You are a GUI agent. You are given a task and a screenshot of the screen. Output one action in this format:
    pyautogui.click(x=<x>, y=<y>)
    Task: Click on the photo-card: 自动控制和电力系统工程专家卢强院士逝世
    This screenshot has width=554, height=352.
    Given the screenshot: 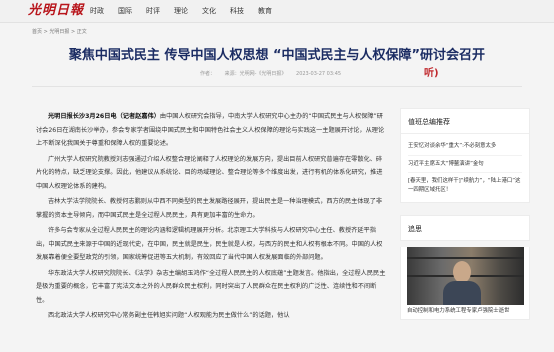 What is the action you would take?
    pyautogui.click(x=465, y=283)
    